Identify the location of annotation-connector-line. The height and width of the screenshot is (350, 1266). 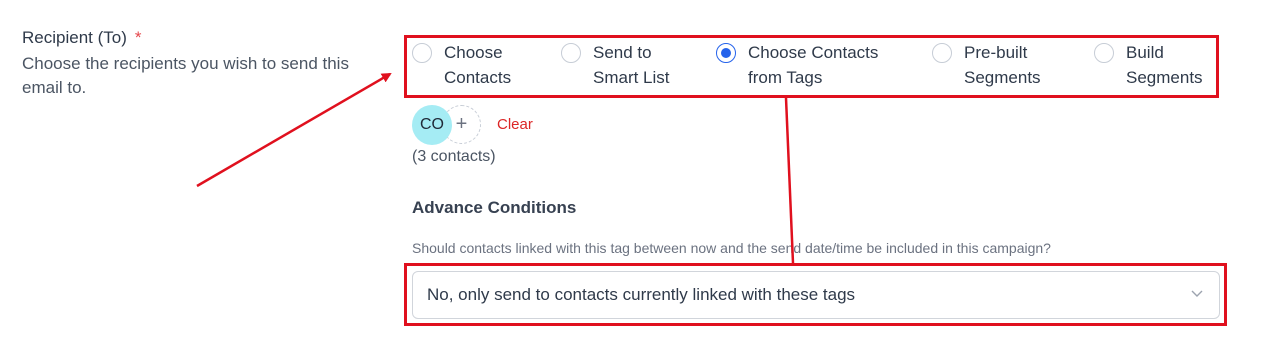
(789, 180).